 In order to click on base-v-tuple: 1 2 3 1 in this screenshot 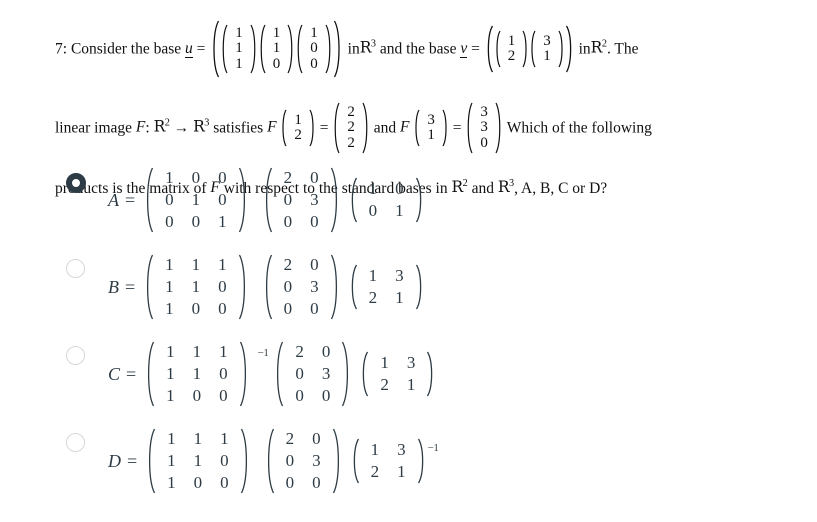, I will do `click(529, 49)`.